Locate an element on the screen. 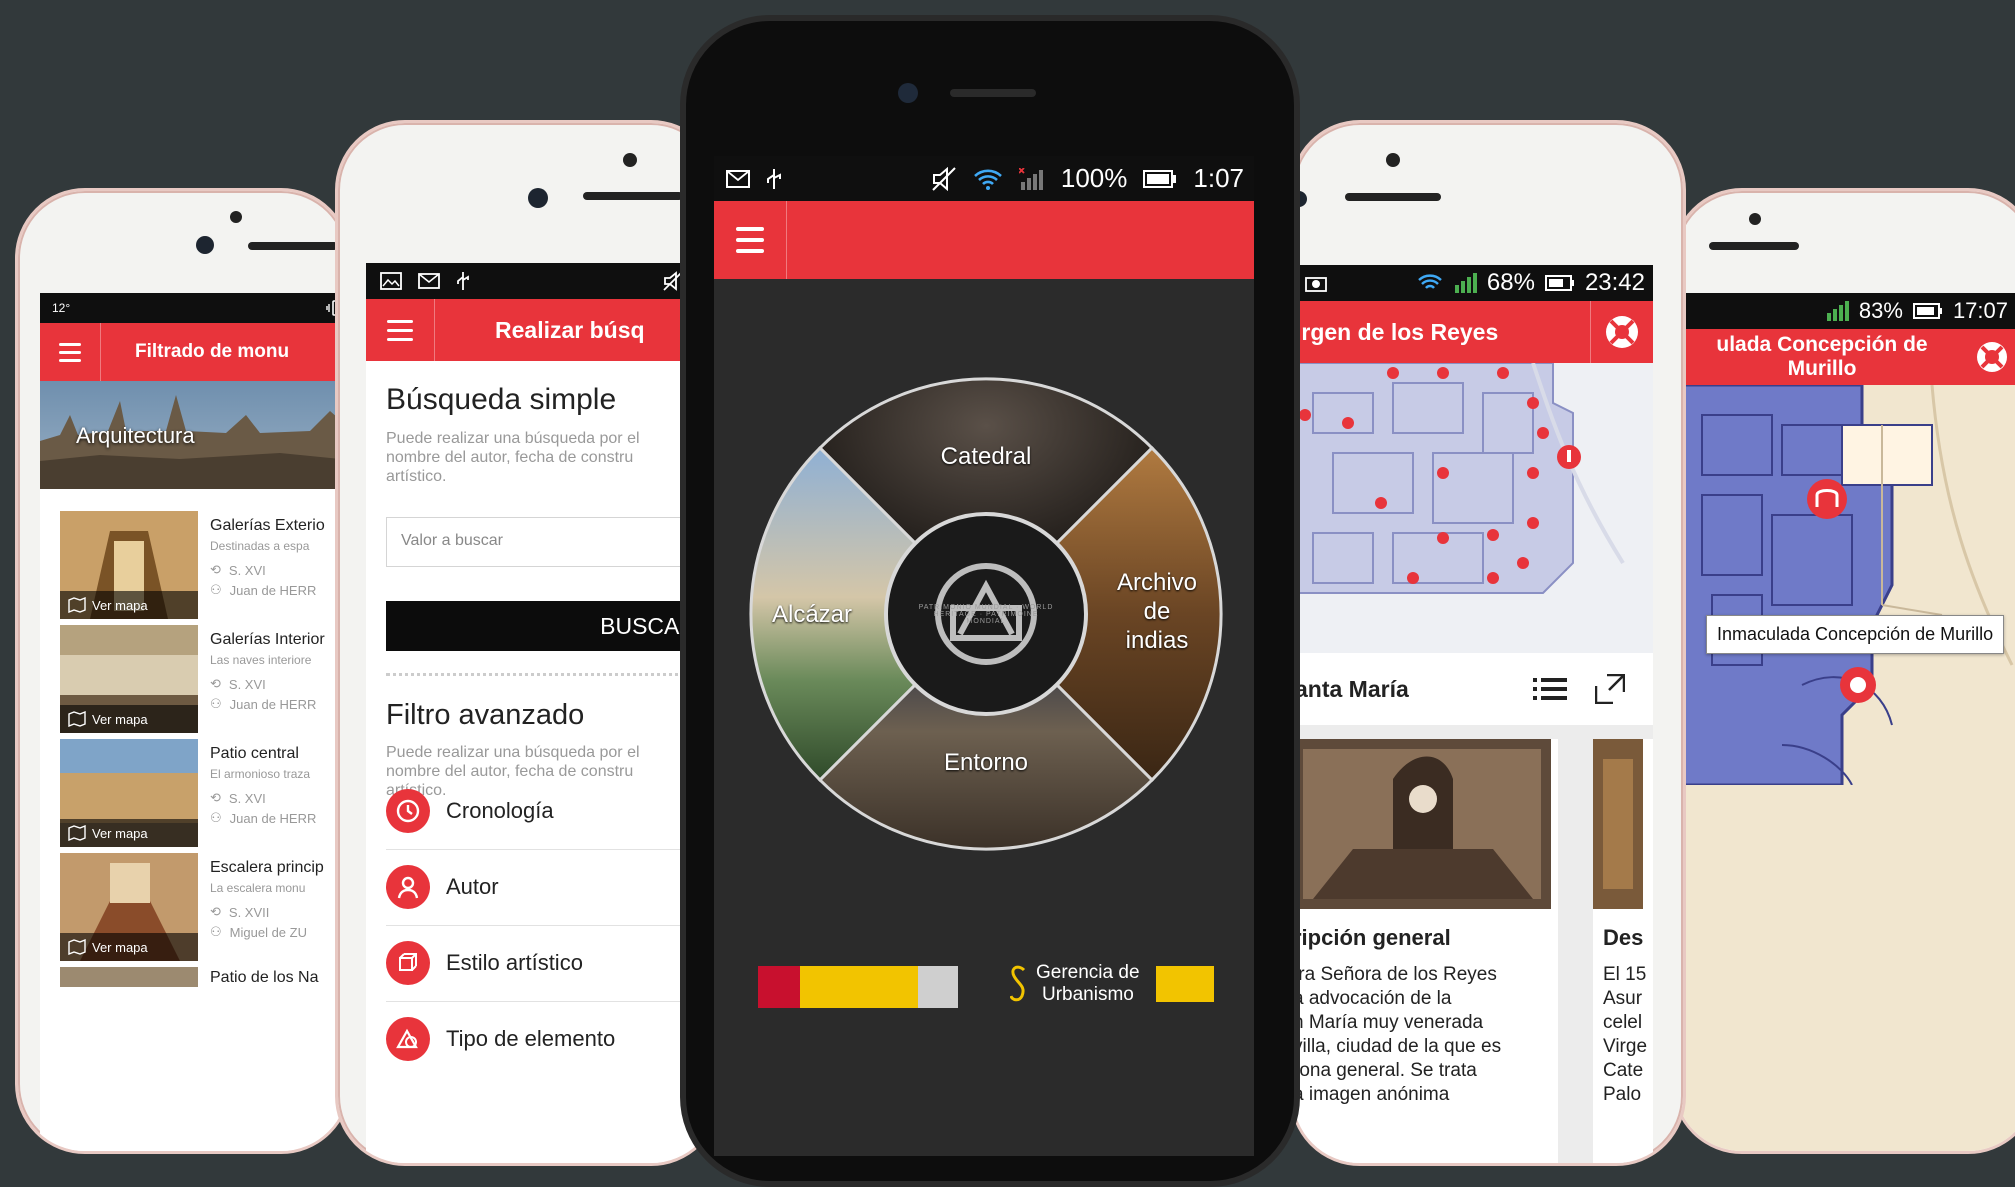  card-heading: ripción general is located at coordinates (1372, 937).